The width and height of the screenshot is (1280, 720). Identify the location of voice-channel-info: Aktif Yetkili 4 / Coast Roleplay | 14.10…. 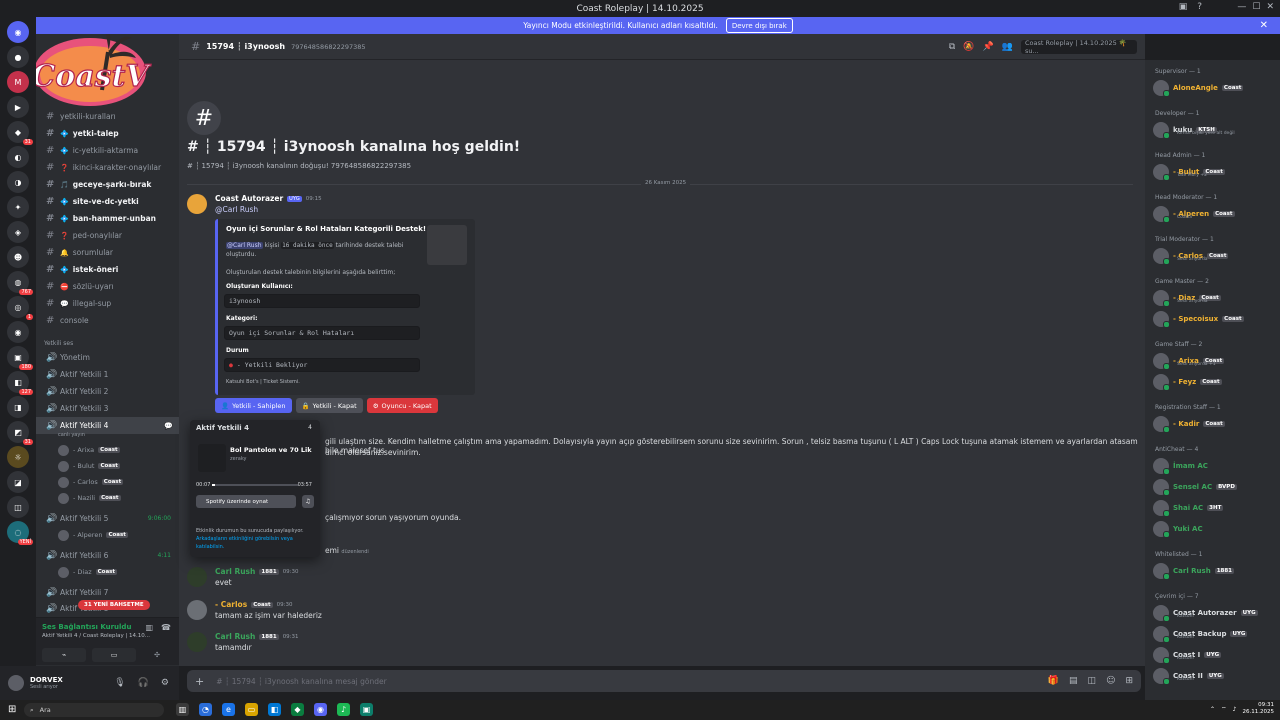
(96, 636).